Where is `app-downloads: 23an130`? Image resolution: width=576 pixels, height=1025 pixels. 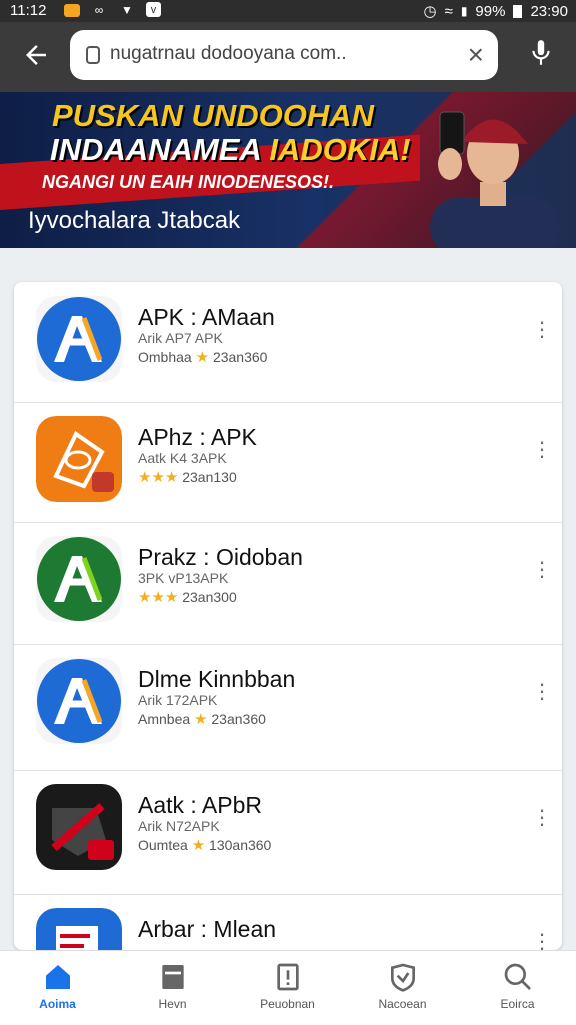
app-downloads: 23an130 is located at coordinates (209, 477).